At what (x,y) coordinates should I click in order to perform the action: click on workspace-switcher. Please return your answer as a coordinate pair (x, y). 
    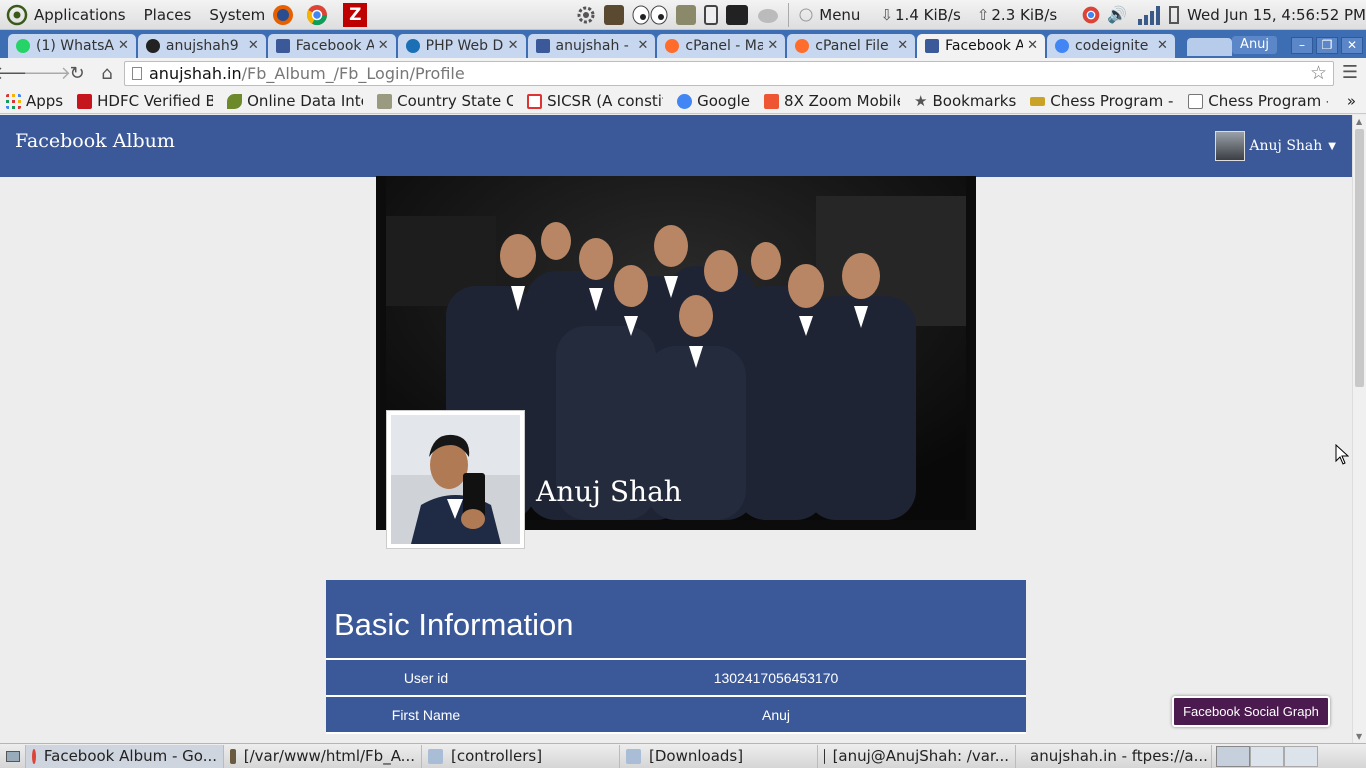
    Looking at the image, I should click on (1233, 756).